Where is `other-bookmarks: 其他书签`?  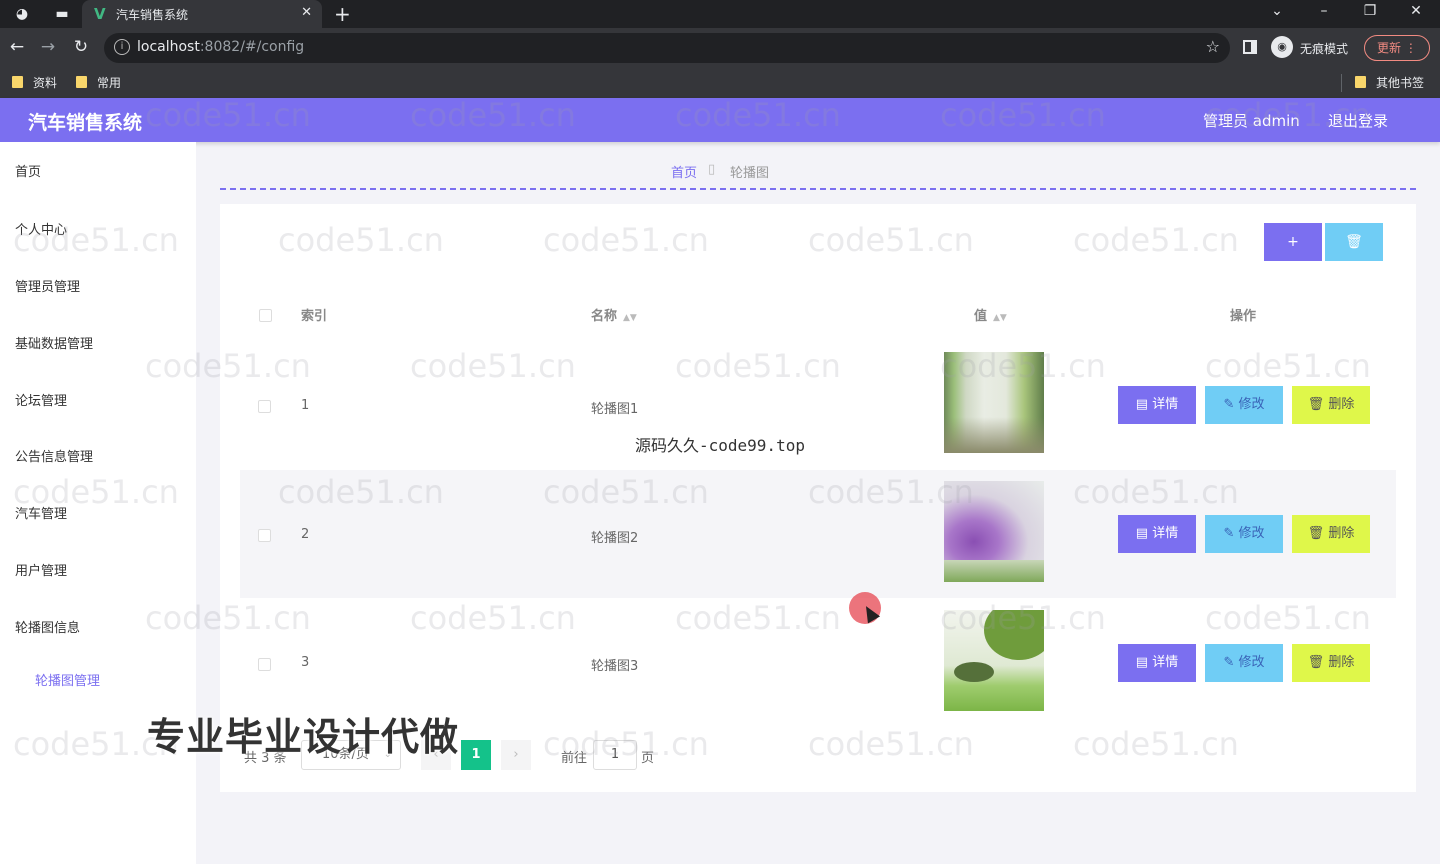 other-bookmarks: 其他书签 is located at coordinates (1389, 82).